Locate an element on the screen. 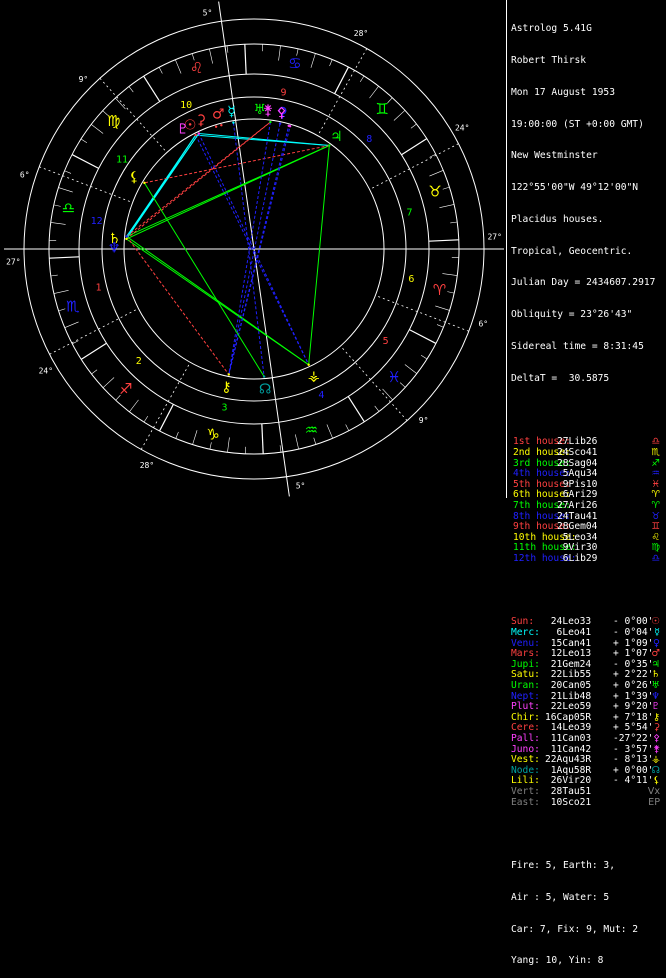  chart-time: 19:00:00 (ST +0:00 GMT) is located at coordinates (588, 125).